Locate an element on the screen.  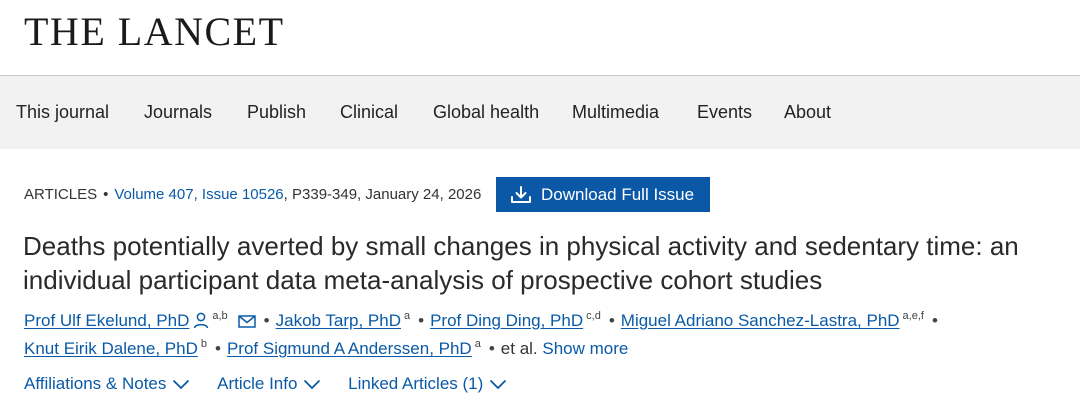
nav-item-journals: Journals is located at coordinates (178, 112).